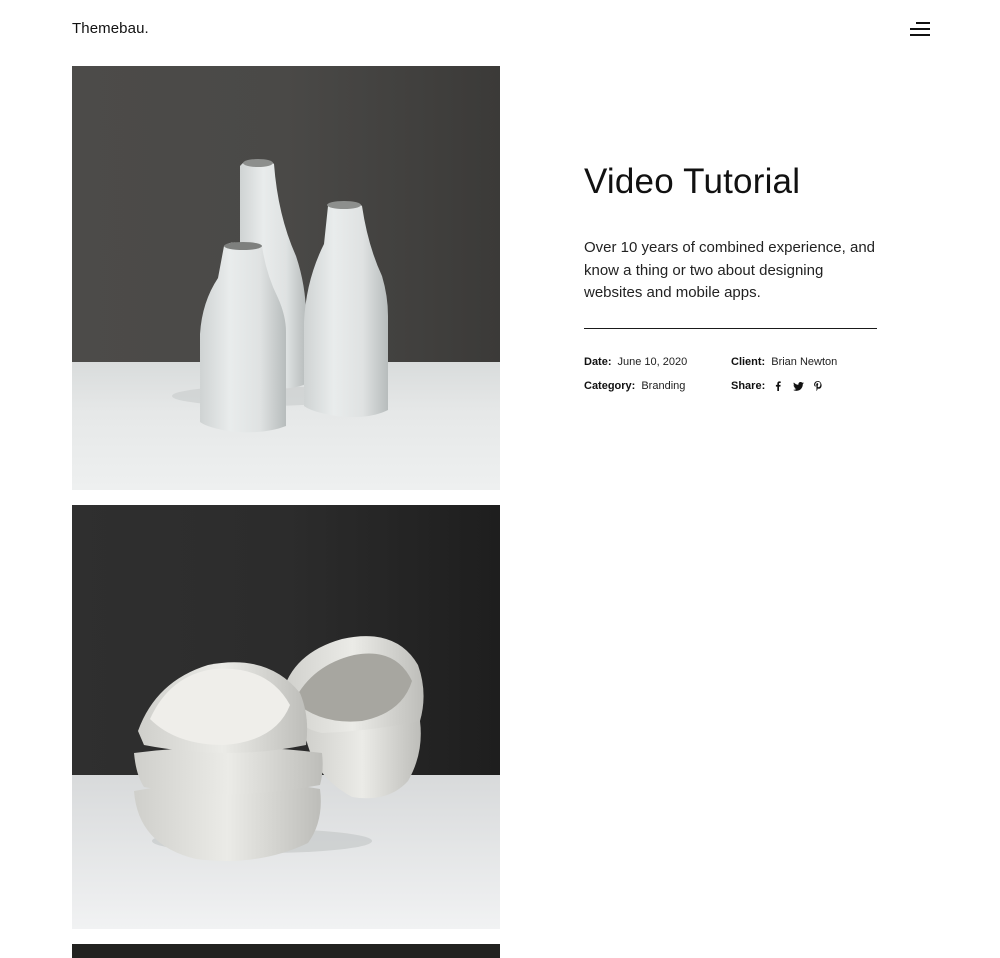  I want to click on meta-client: Client: Brian Newton, so click(784, 362).